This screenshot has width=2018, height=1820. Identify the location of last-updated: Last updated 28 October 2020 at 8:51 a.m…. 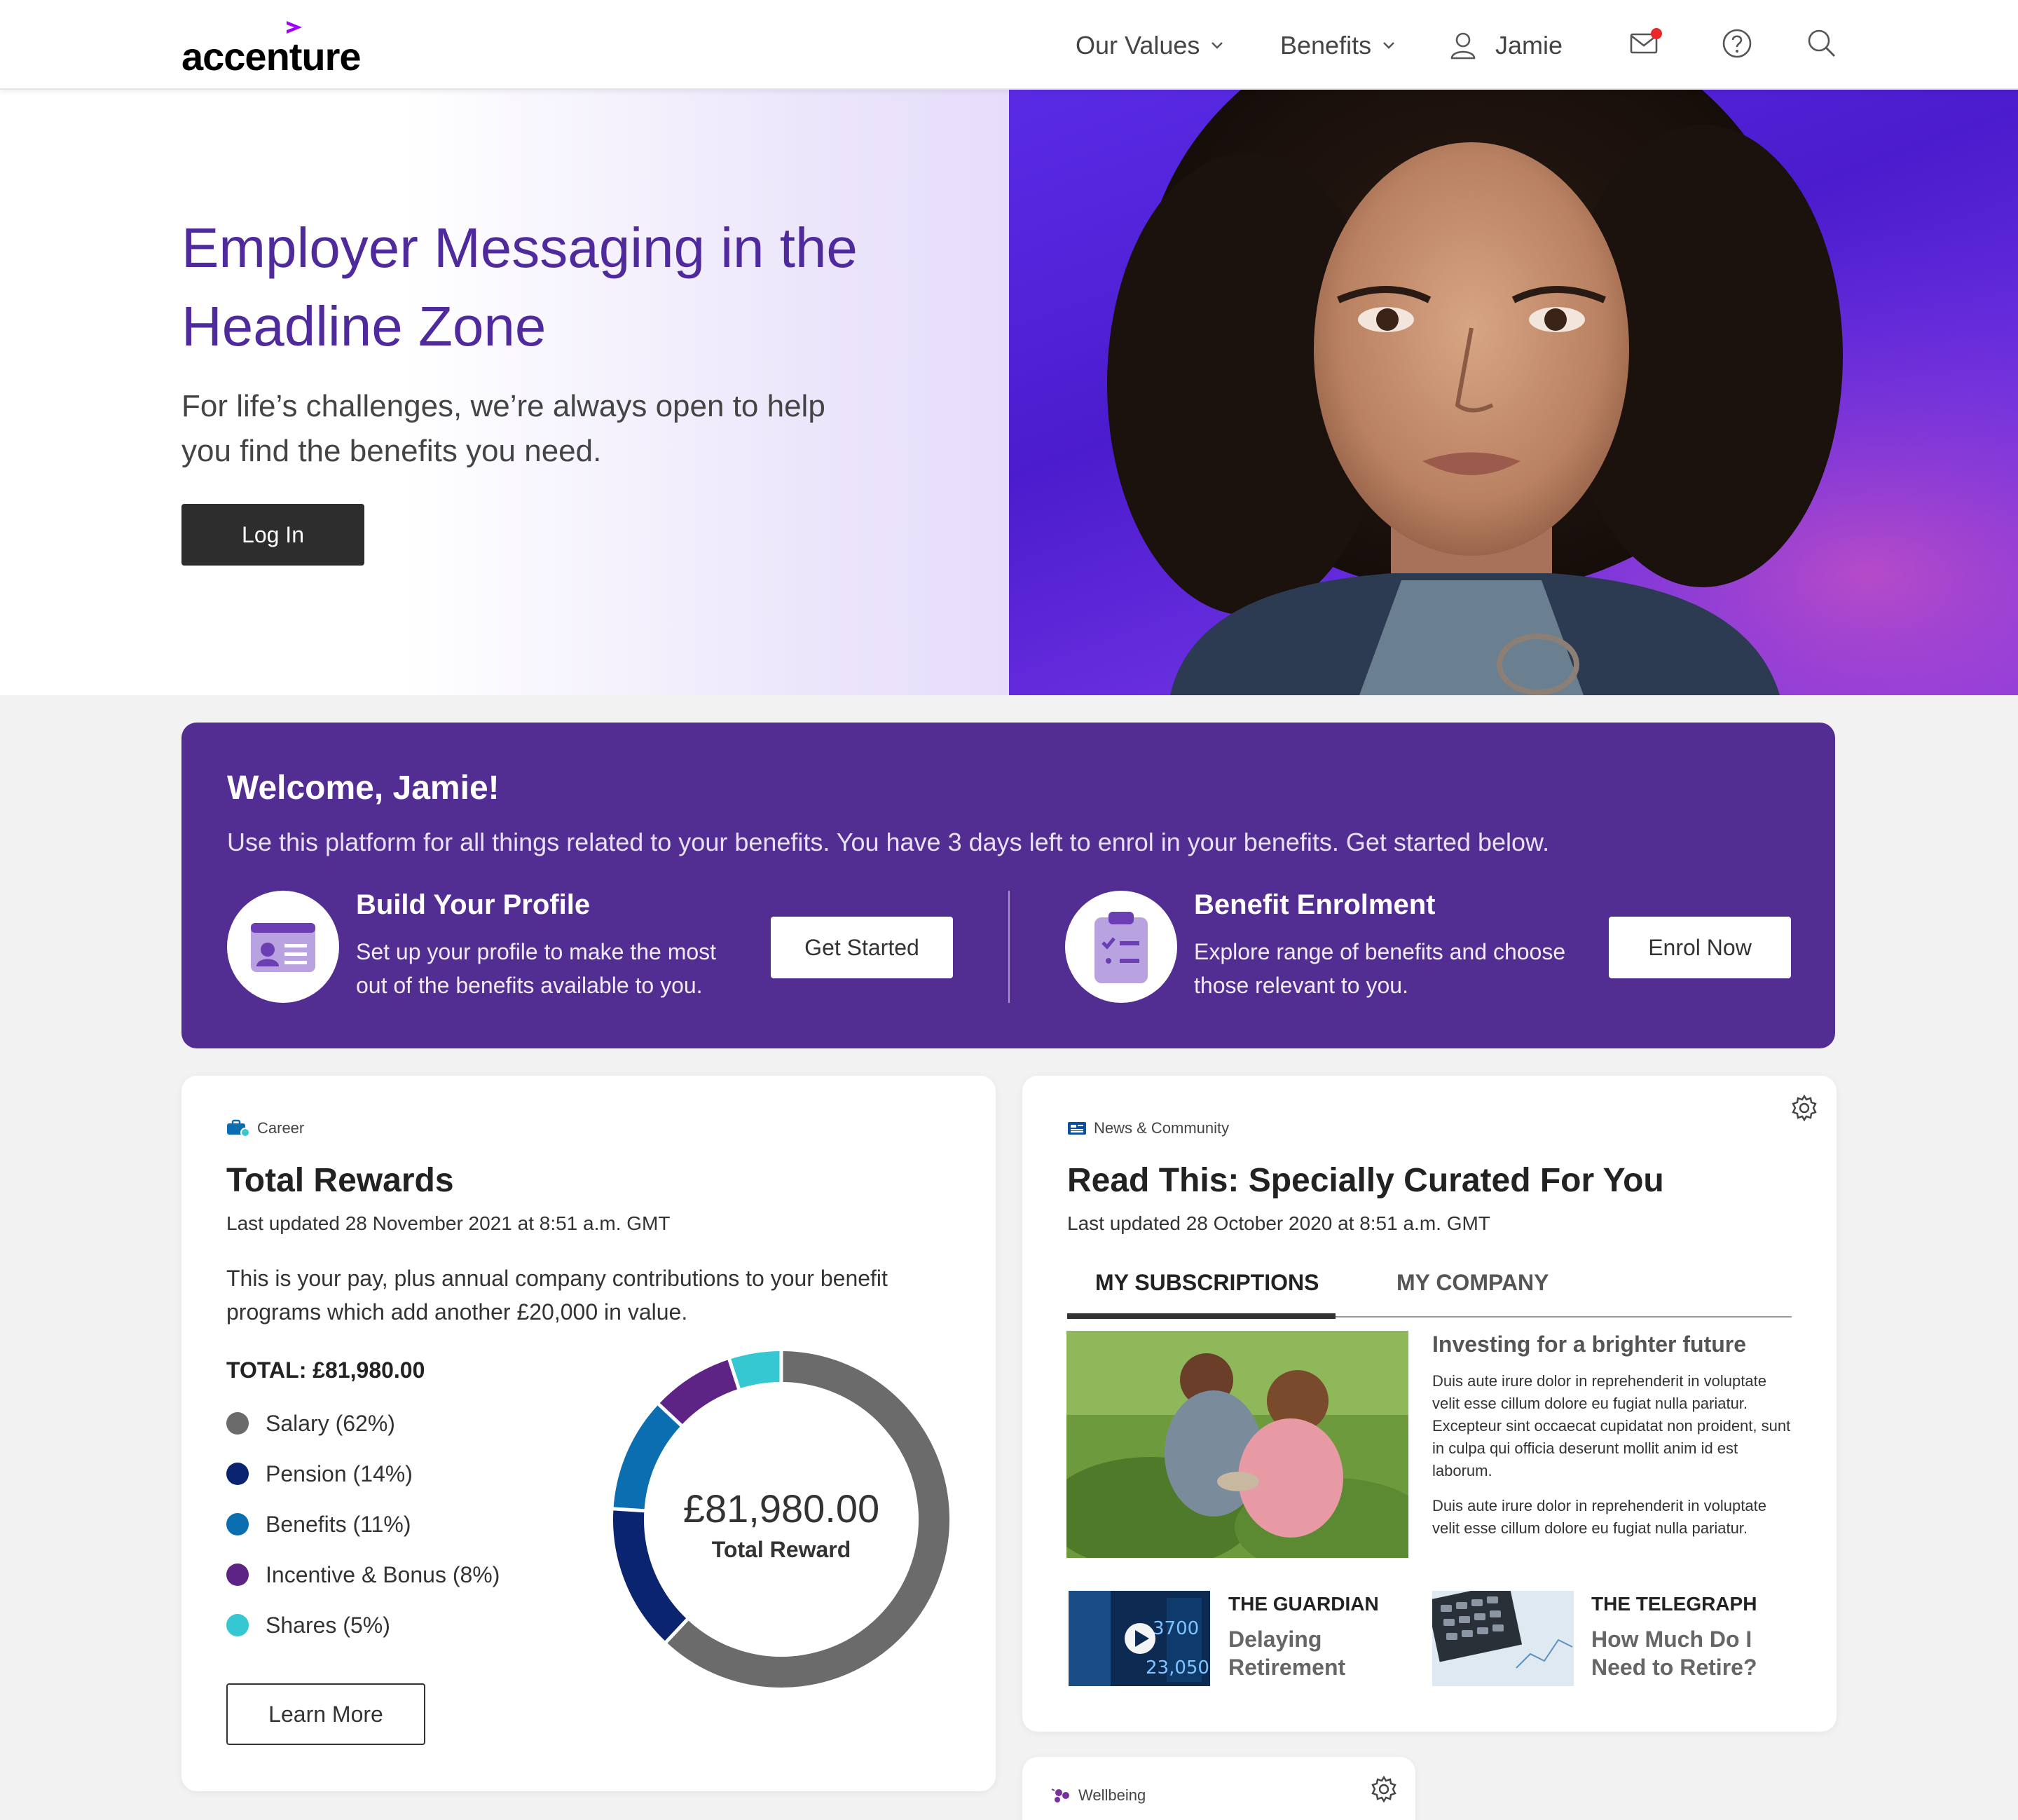
(1278, 1223).